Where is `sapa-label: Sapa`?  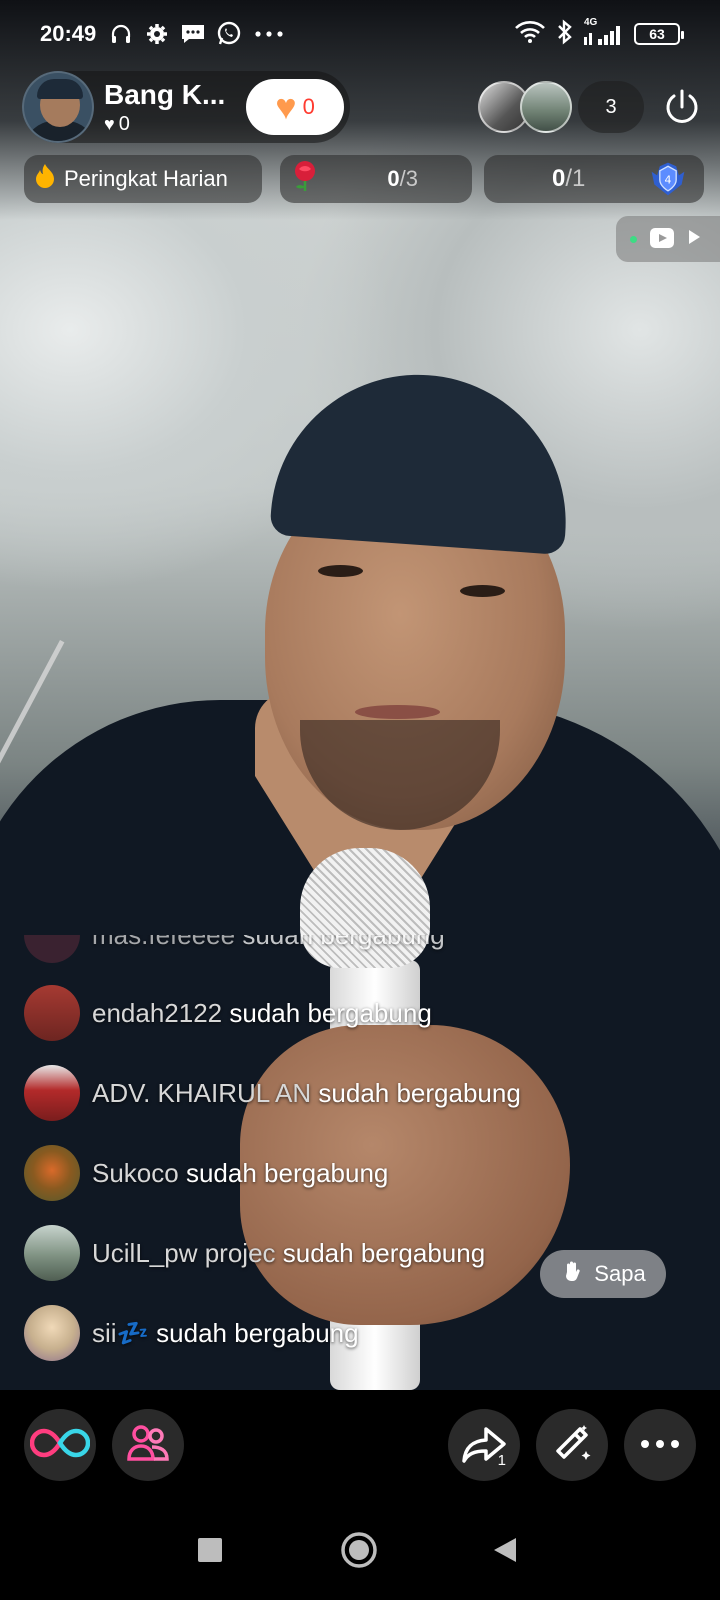 sapa-label: Sapa is located at coordinates (620, 1273).